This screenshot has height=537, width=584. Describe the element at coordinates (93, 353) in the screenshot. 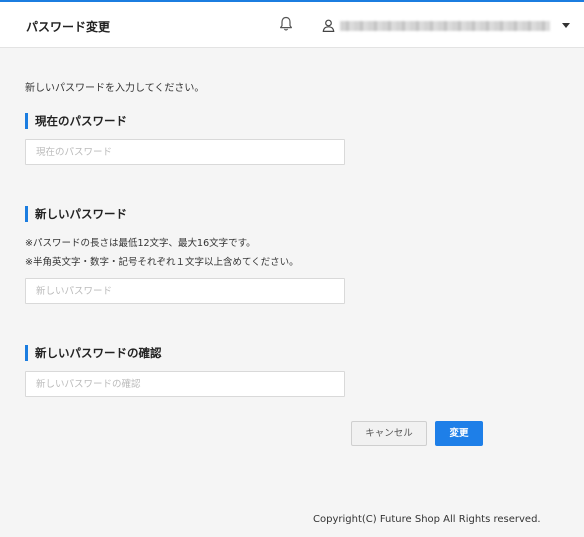

I see `confirm-password-heading: 新しいパスワードの確認` at that location.